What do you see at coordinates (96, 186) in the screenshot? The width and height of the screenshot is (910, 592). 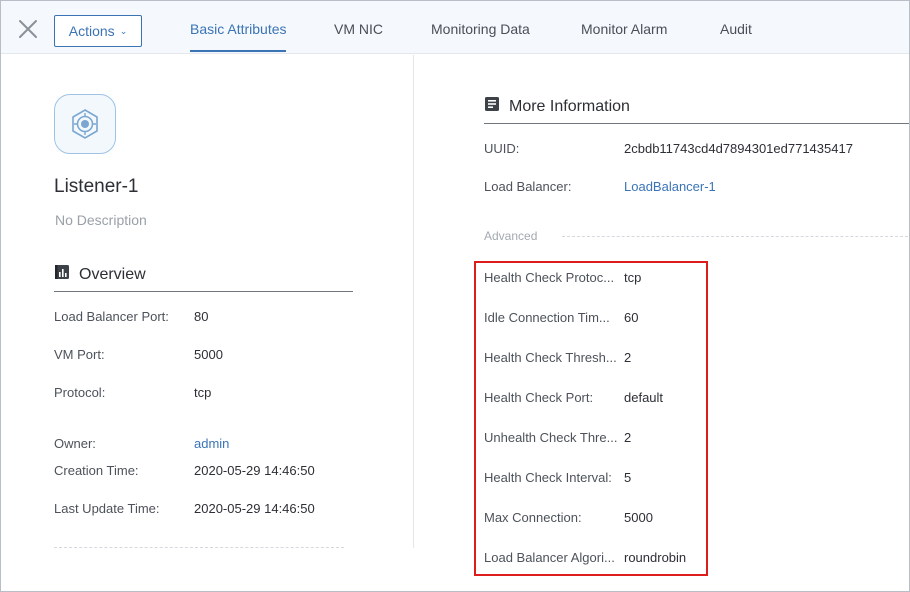 I see `resource-name: Listener-1` at bounding box center [96, 186].